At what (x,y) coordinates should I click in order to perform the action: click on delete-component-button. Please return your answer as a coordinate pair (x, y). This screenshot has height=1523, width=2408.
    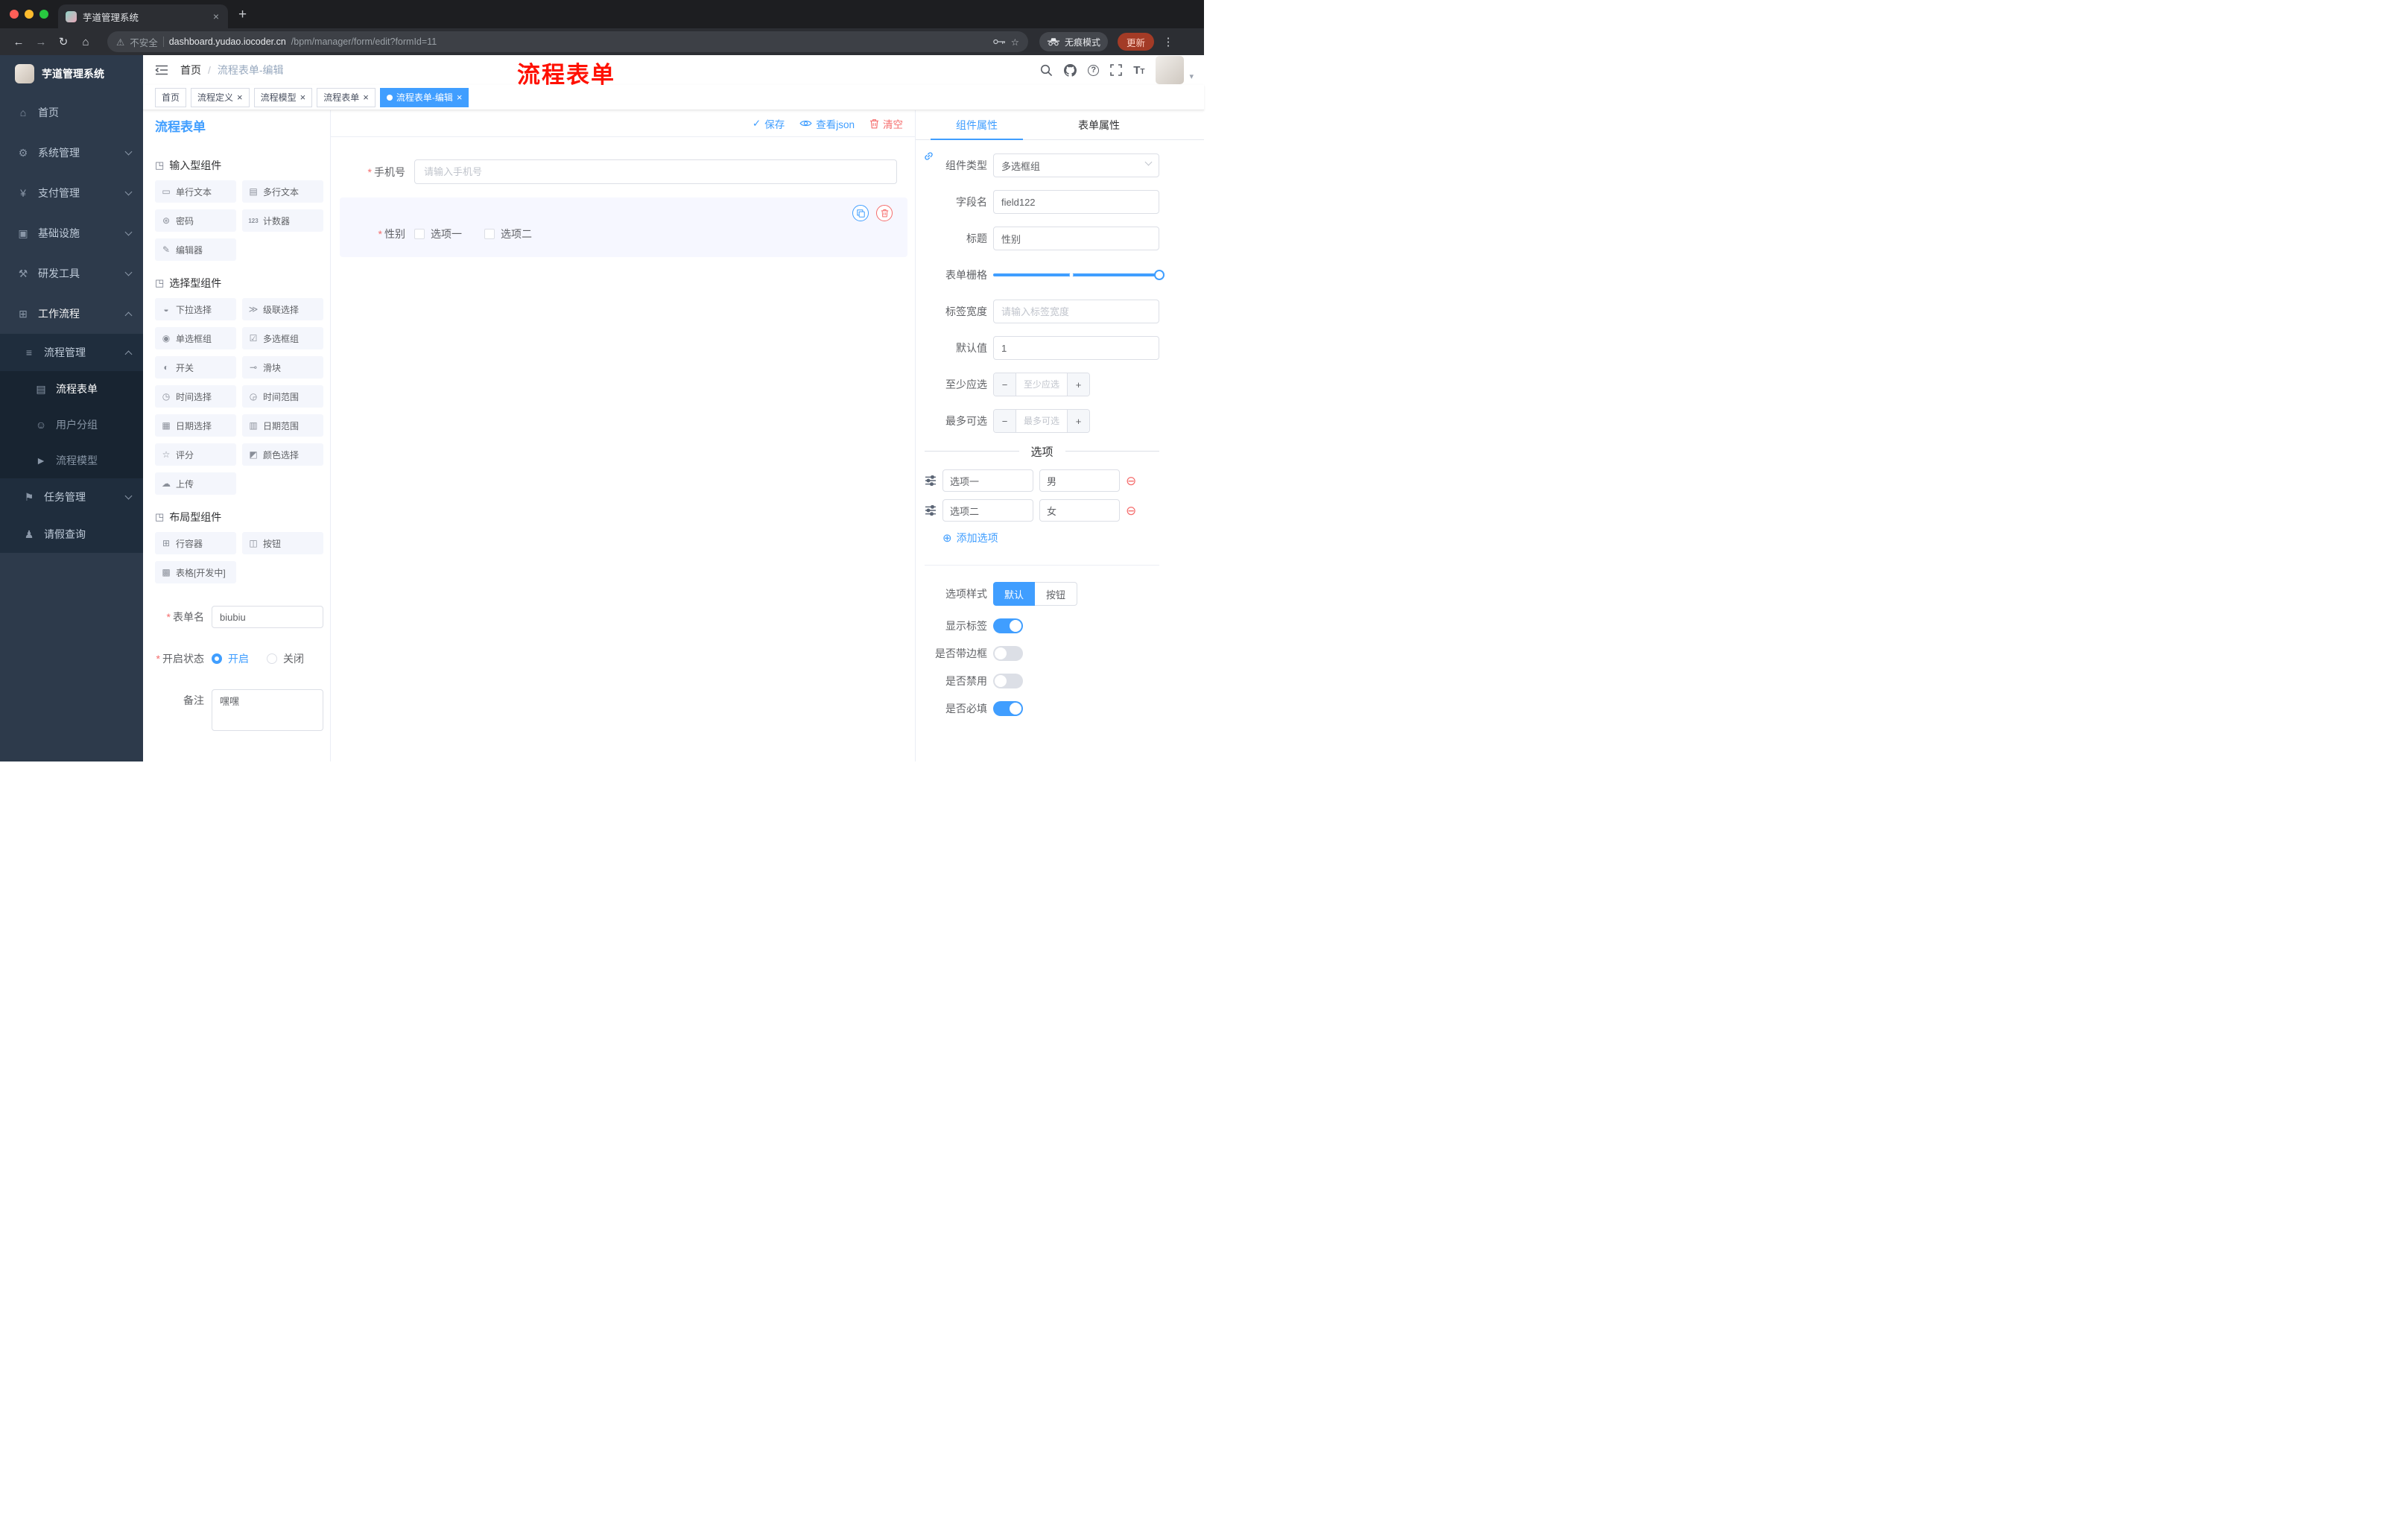
    Looking at the image, I should click on (884, 213).